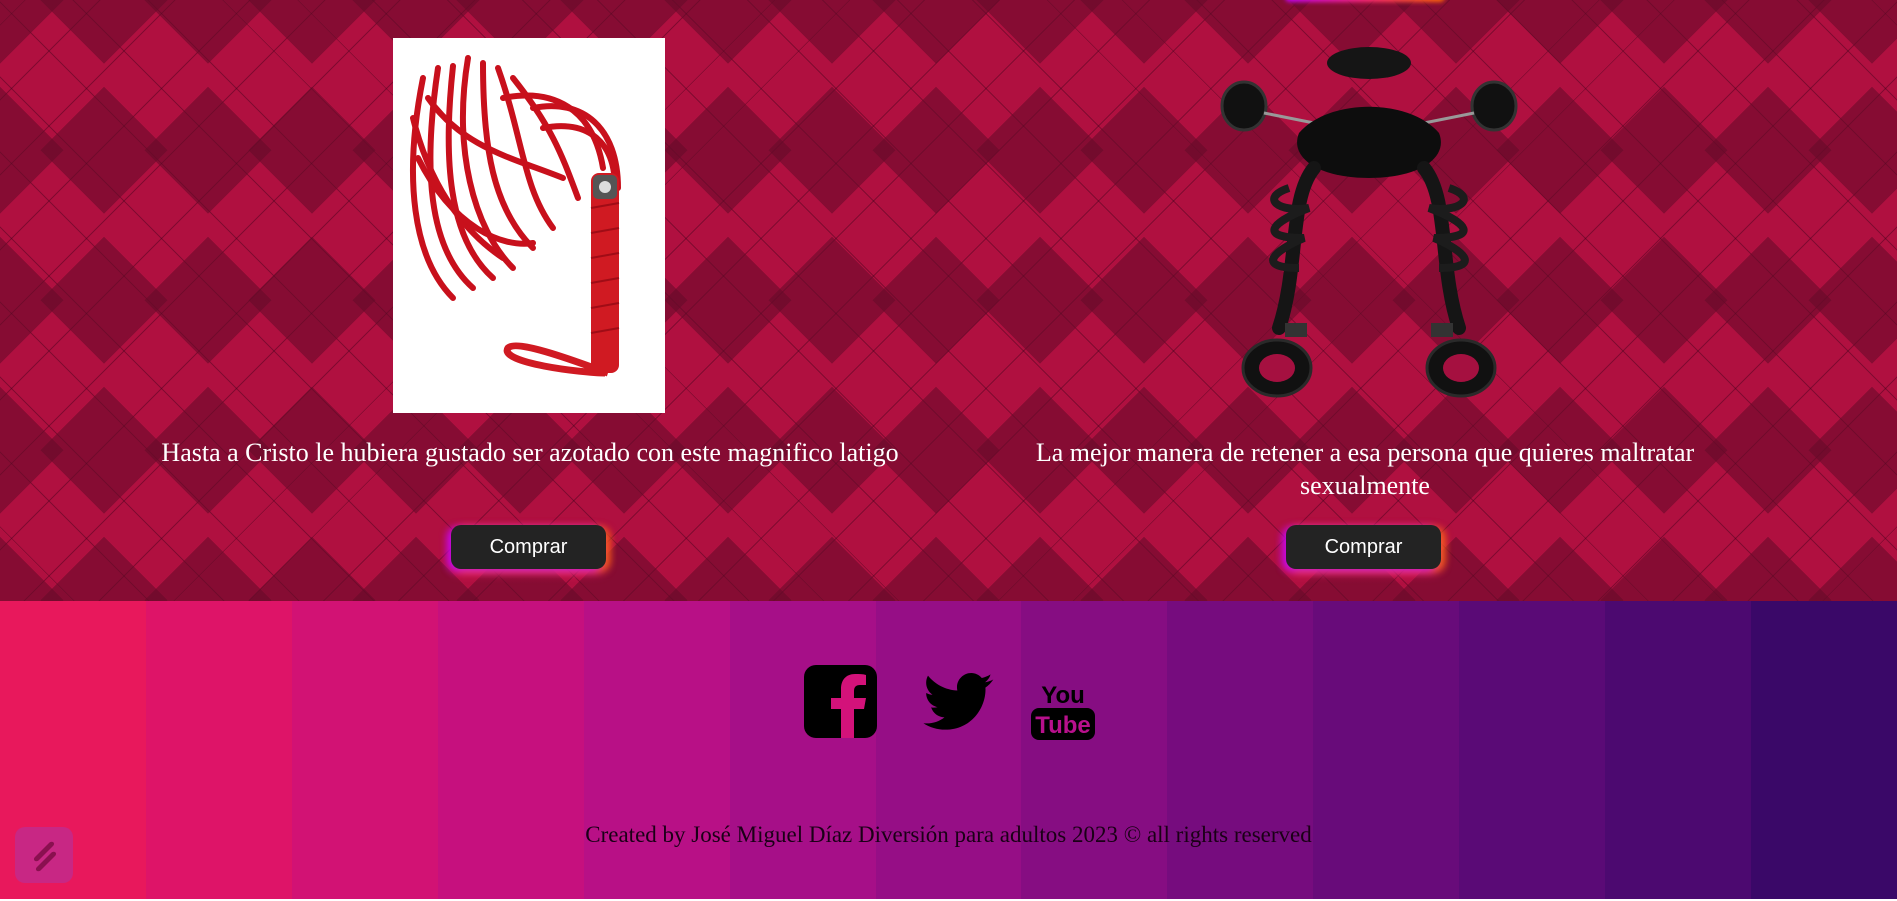 Image resolution: width=1897 pixels, height=901 pixels. I want to click on youtube-text-bottom: Tube, so click(1063, 725).